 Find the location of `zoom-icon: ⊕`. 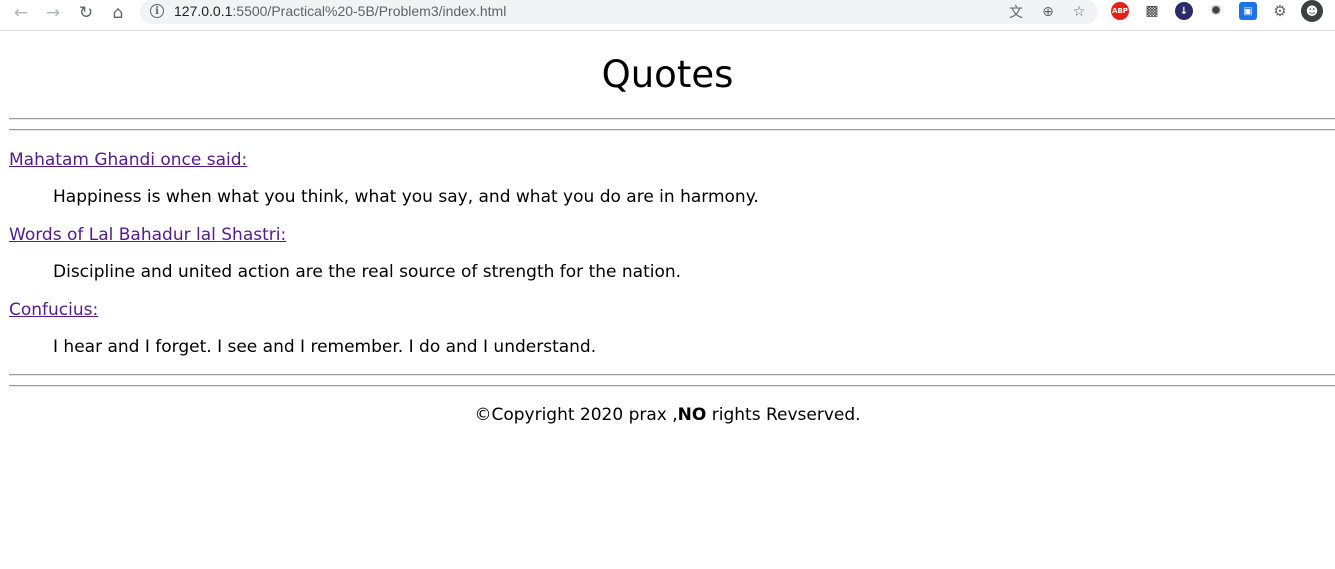

zoom-icon: ⊕ is located at coordinates (1048, 12).